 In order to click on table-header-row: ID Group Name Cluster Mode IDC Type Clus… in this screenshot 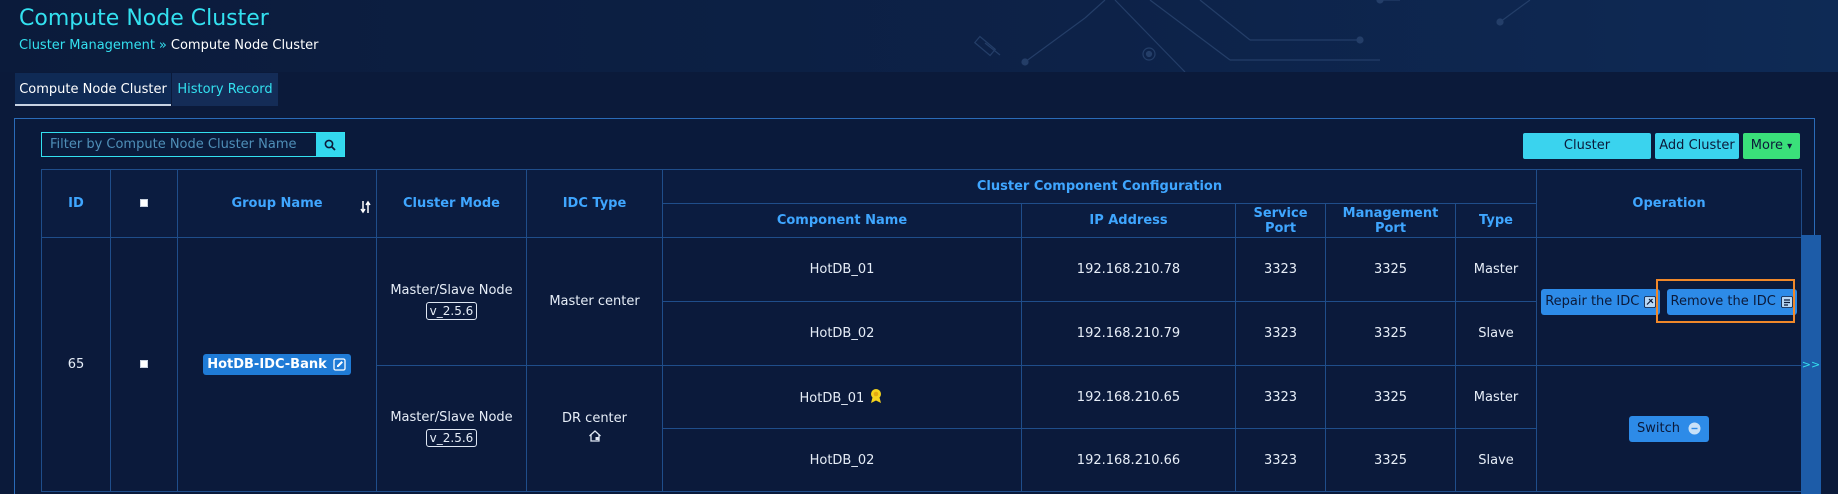, I will do `click(921, 203)`.